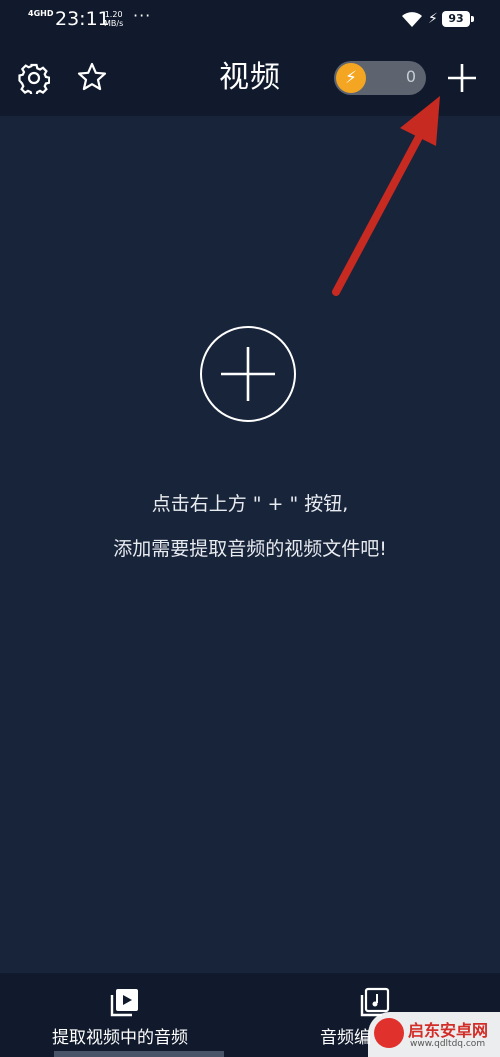  I want to click on watermark-url: www.qdltdq.com, so click(448, 1044).